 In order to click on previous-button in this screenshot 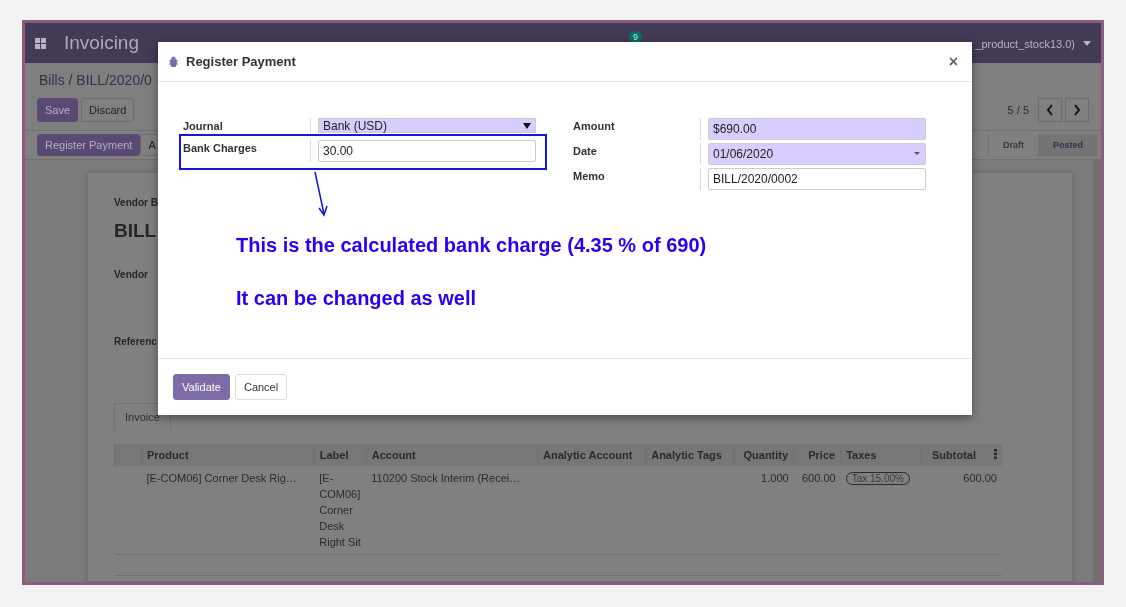, I will do `click(1050, 110)`.